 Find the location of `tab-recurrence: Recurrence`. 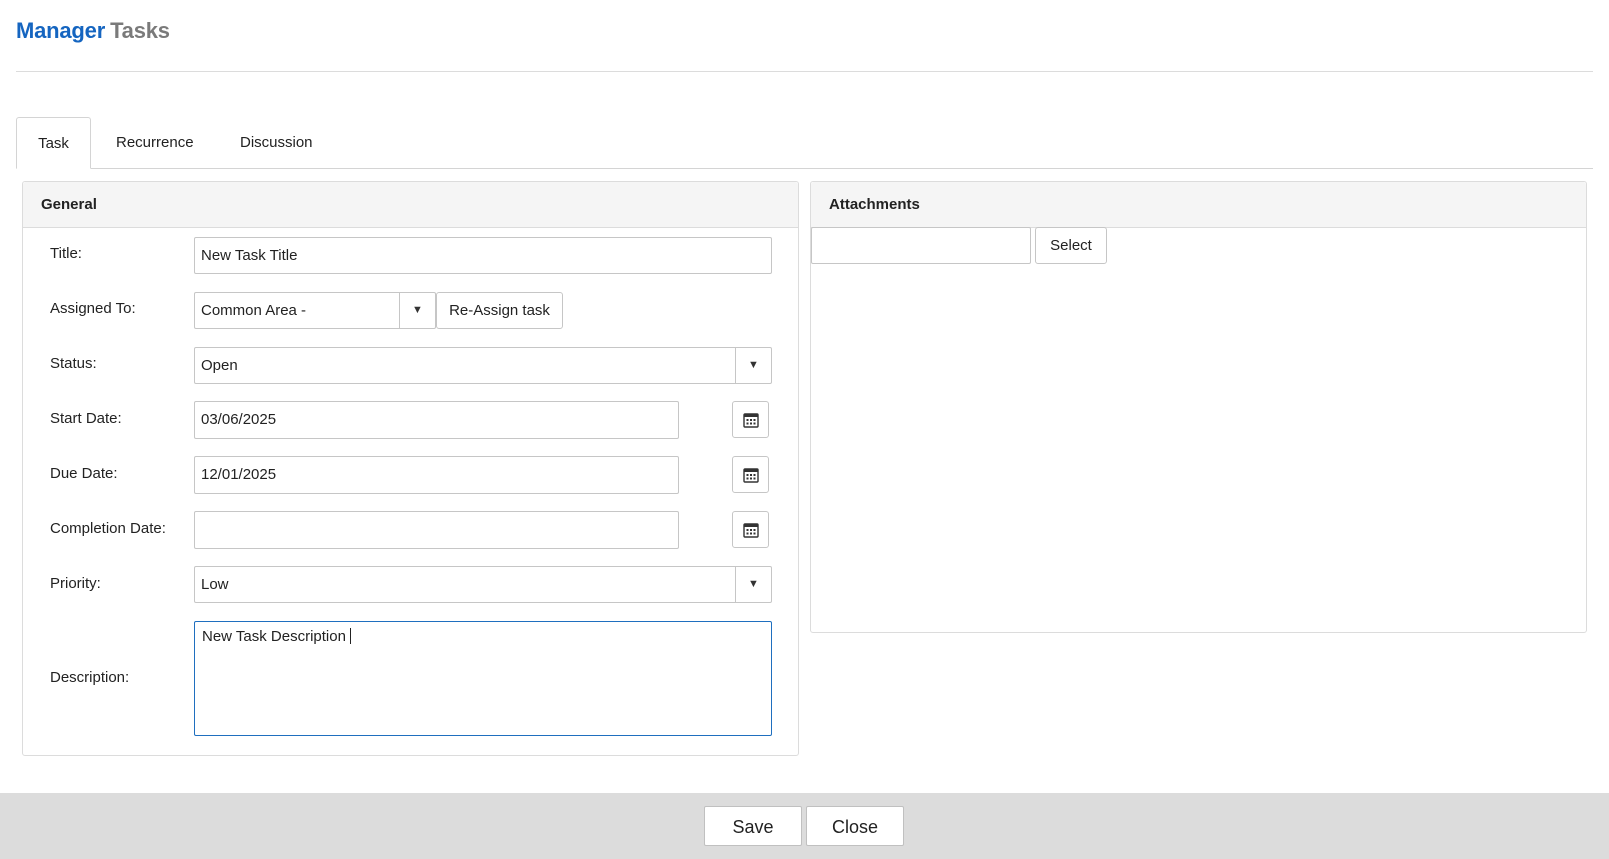

tab-recurrence: Recurrence is located at coordinates (155, 142).